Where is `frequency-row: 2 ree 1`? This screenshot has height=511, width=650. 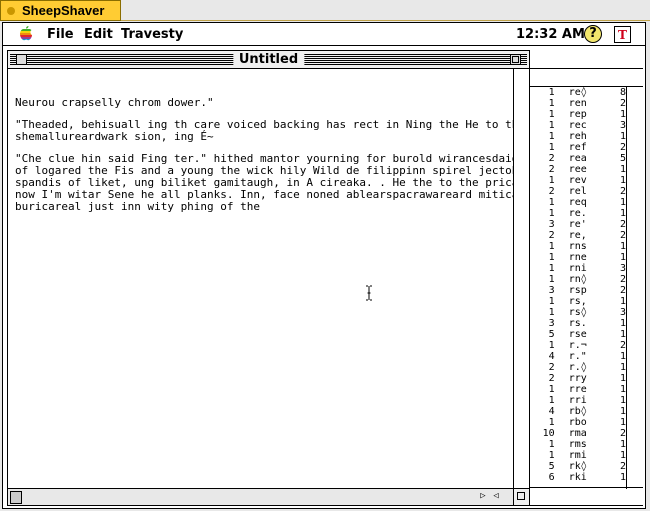 frequency-row: 2 ree 1 is located at coordinates (578, 169).